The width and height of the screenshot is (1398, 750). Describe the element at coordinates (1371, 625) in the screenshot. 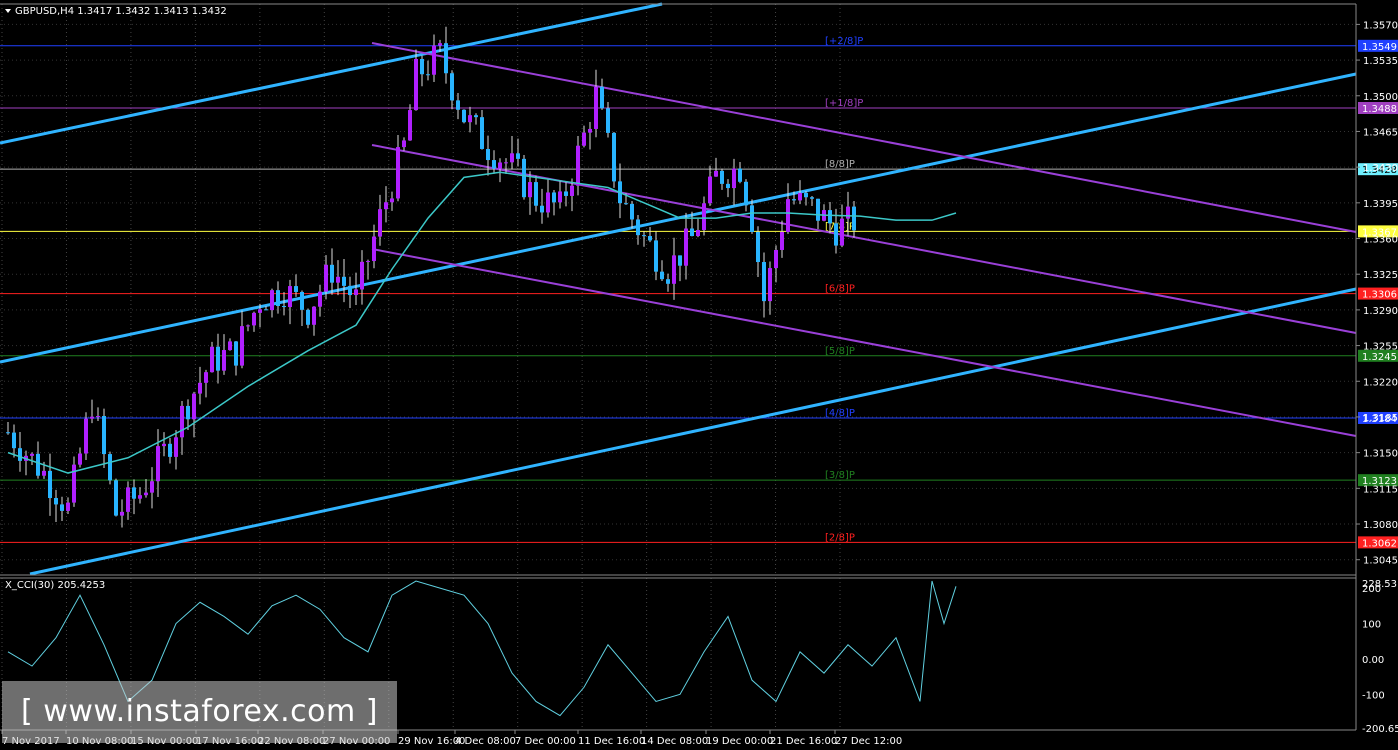

I see `cci-tick-label: 100` at that location.